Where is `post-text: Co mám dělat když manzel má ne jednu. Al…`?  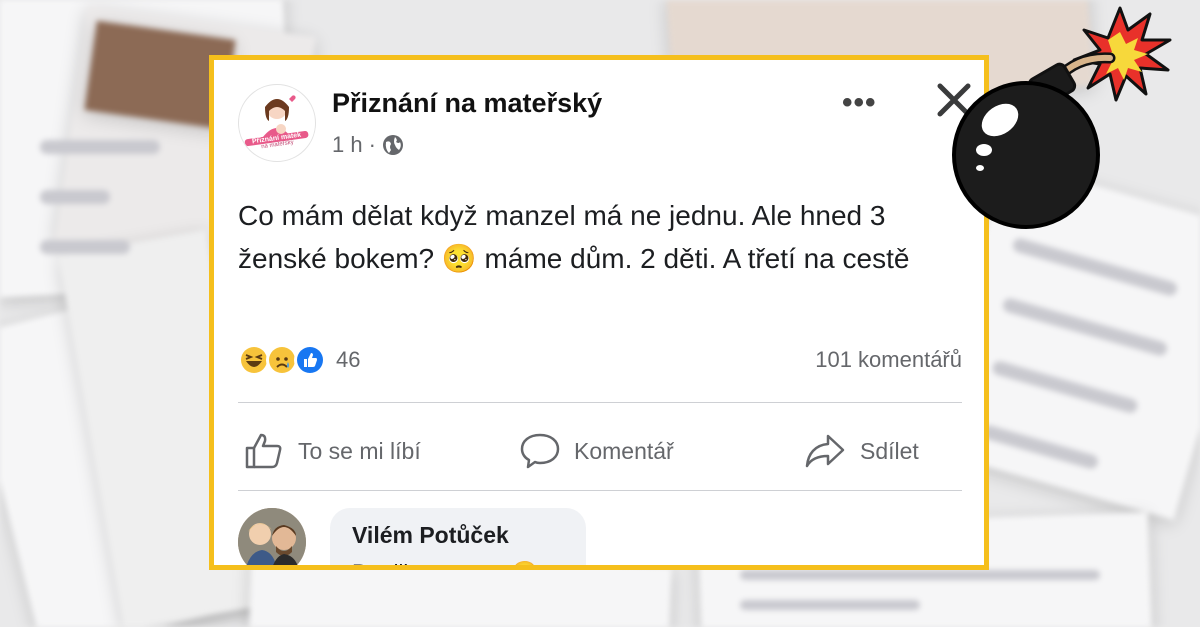
post-text: Co mám dělat když manzel má ne jednu. Al… is located at coordinates (608, 237).